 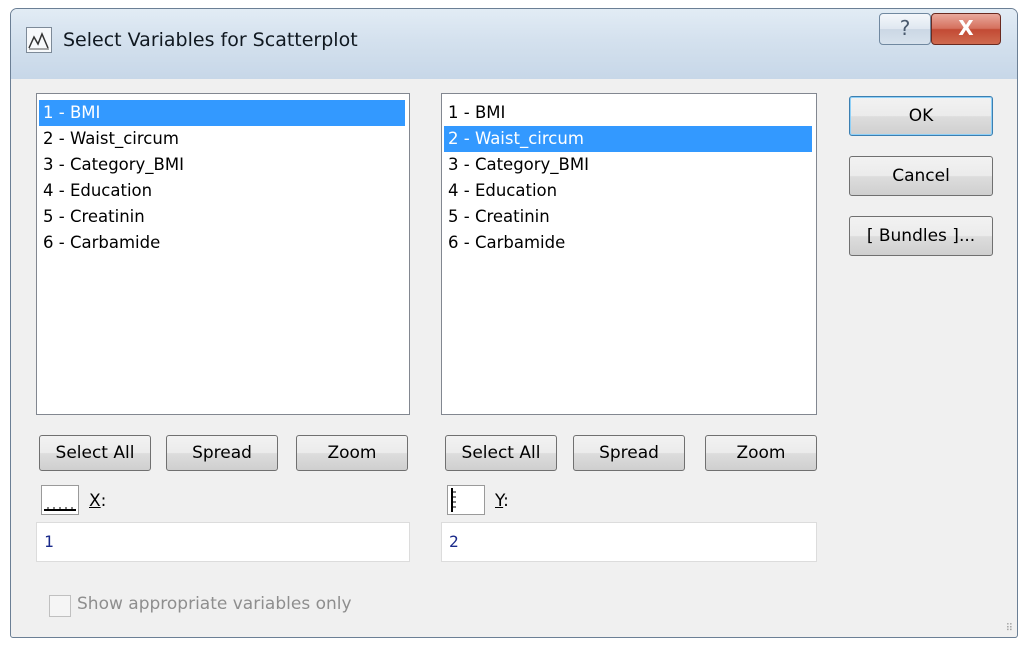 I want to click on left-select-all-button: Select All, so click(x=95, y=453).